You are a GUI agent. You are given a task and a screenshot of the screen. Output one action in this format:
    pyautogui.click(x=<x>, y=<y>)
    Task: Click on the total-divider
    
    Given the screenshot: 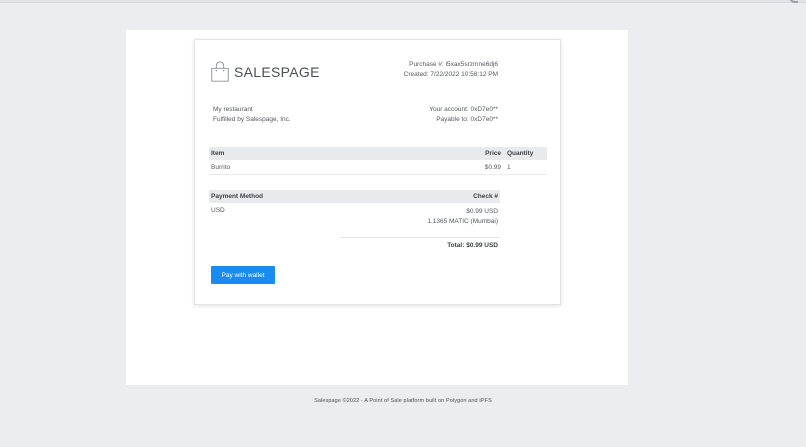 What is the action you would take?
    pyautogui.click(x=420, y=237)
    